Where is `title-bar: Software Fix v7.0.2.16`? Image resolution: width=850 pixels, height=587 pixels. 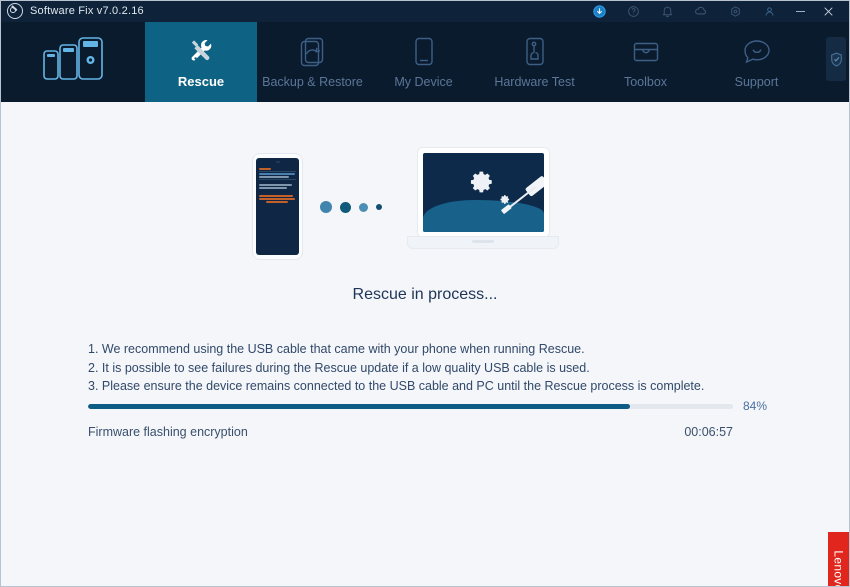
title-bar: Software Fix v7.0.2.16 is located at coordinates (425, 11).